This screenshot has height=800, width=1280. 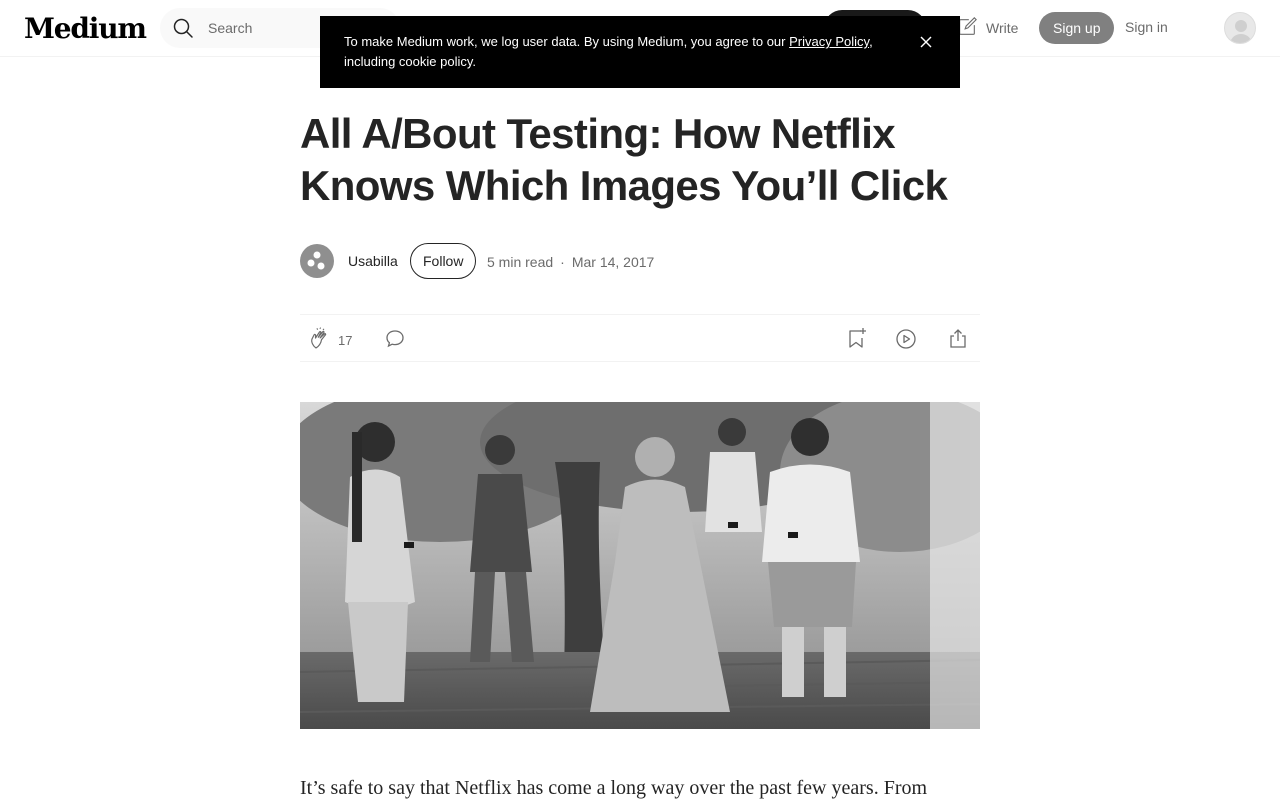 What do you see at coordinates (856, 341) in the screenshot?
I see `bookmark-add-icon` at bounding box center [856, 341].